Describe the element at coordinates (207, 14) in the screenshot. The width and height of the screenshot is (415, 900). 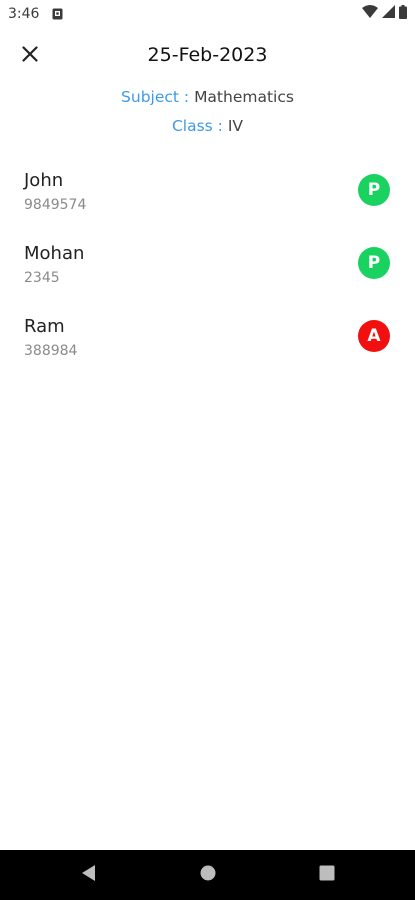
I see `status-bar: 3:46` at that location.